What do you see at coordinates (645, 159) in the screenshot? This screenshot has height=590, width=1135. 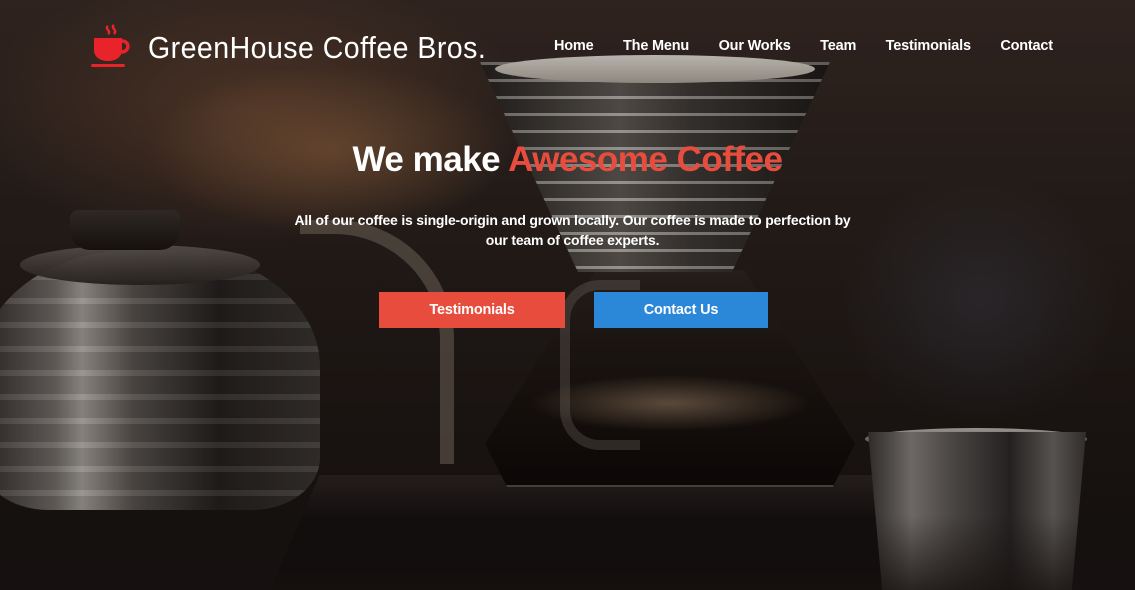 I see `hero-title-accent: Awesome Coffee` at bounding box center [645, 159].